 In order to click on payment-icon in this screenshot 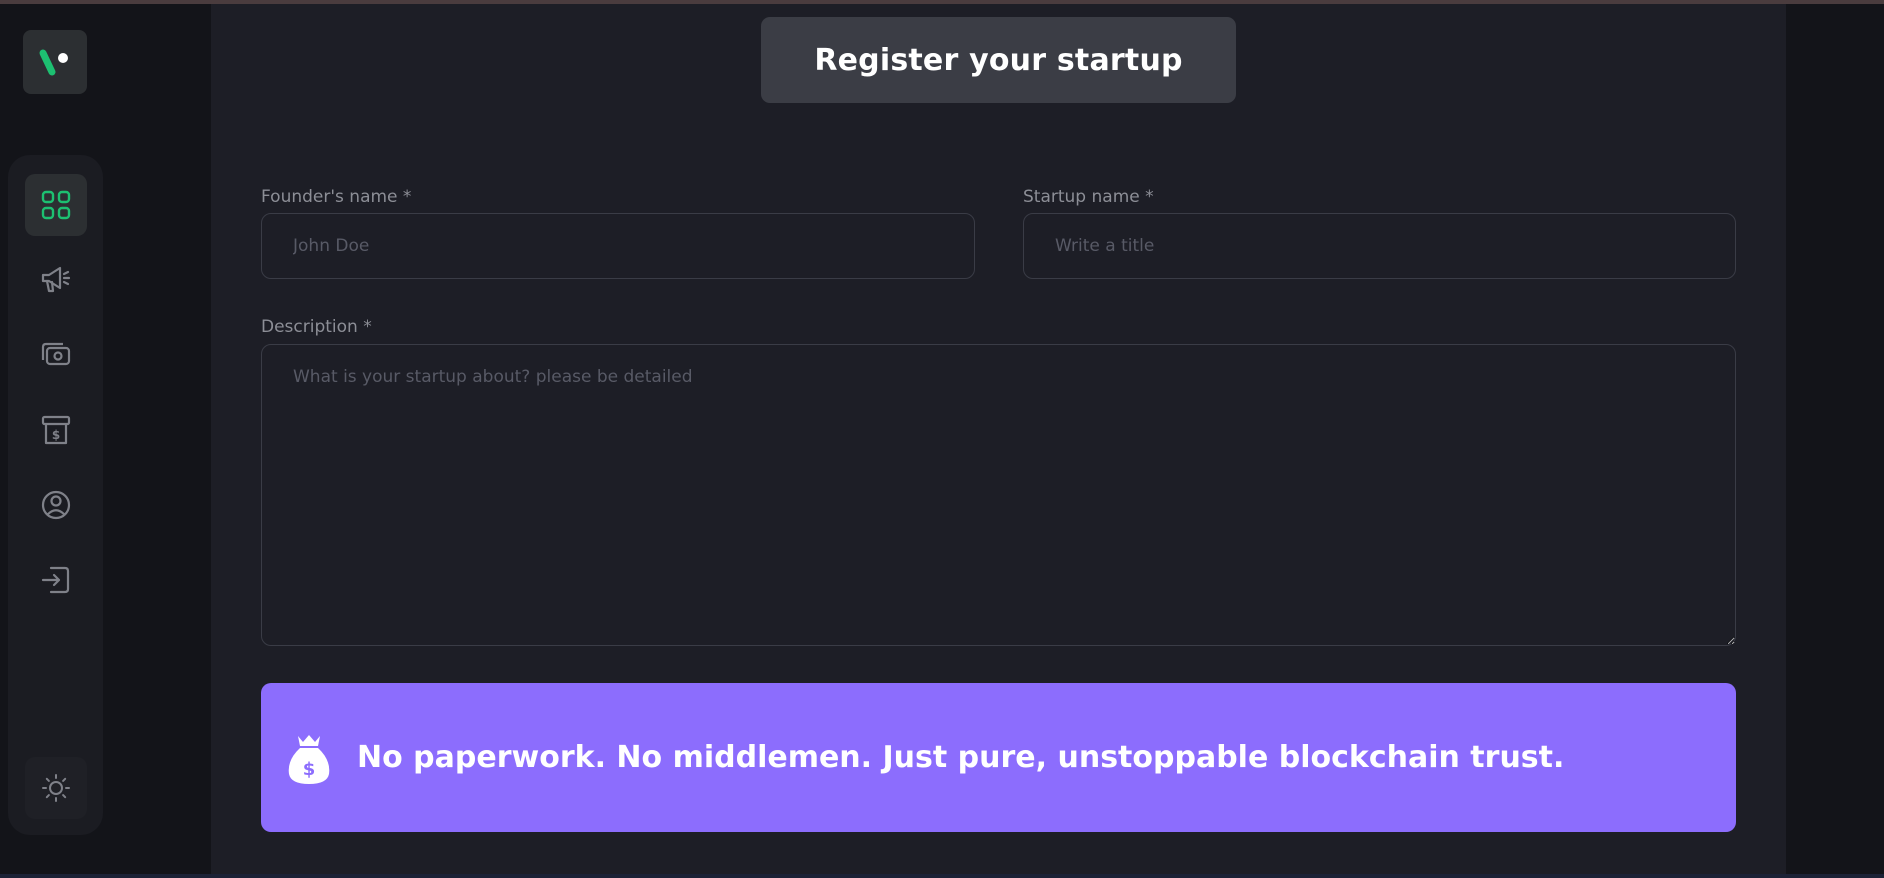, I will do `click(56, 354)`.